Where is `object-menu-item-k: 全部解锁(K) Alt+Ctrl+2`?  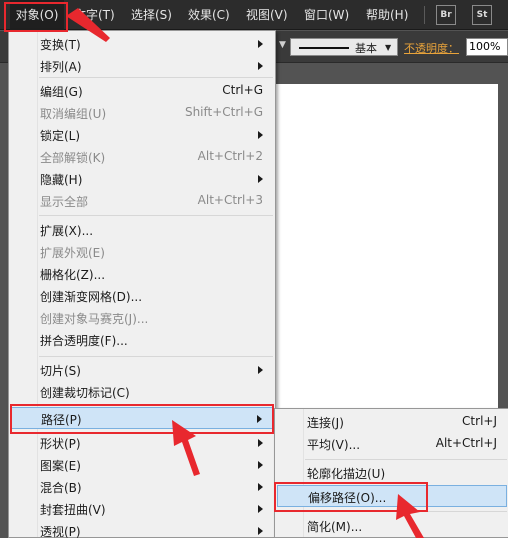 object-menu-item-k: 全部解锁(K) Alt+Ctrl+2 is located at coordinates (142, 157).